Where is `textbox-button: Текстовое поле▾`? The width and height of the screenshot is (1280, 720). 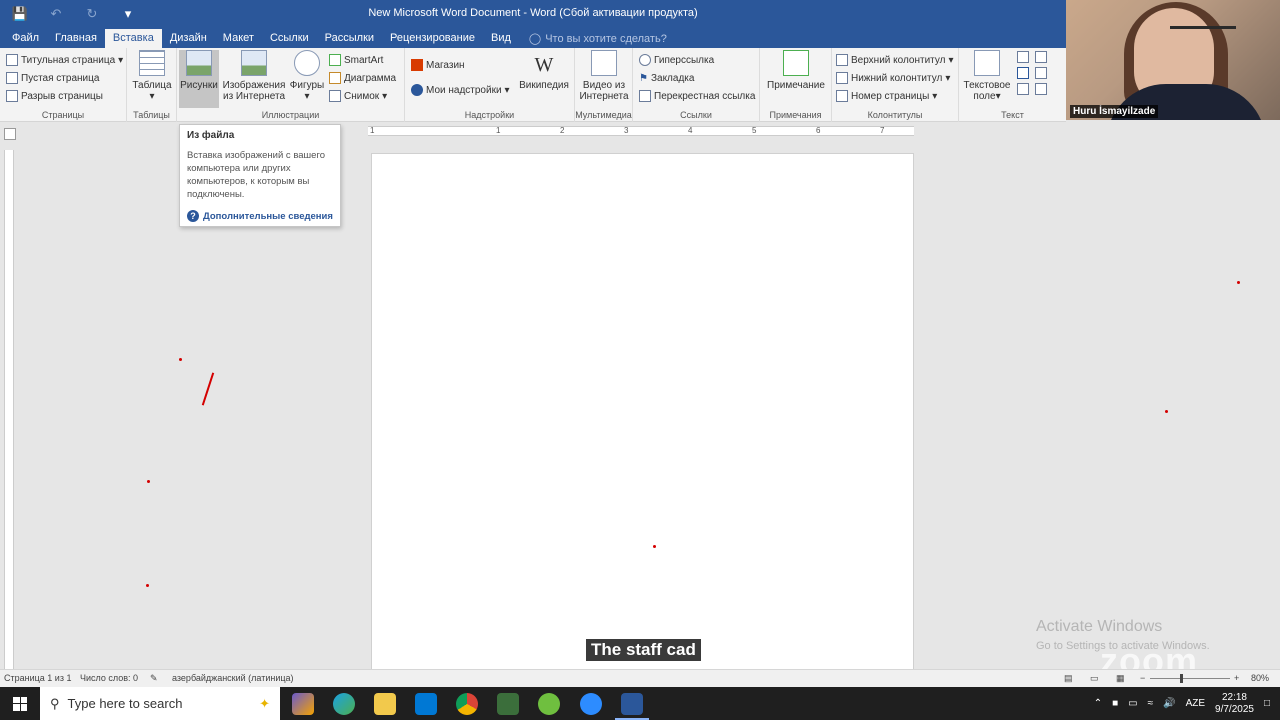 textbox-button: Текстовое поле▾ is located at coordinates (987, 76).